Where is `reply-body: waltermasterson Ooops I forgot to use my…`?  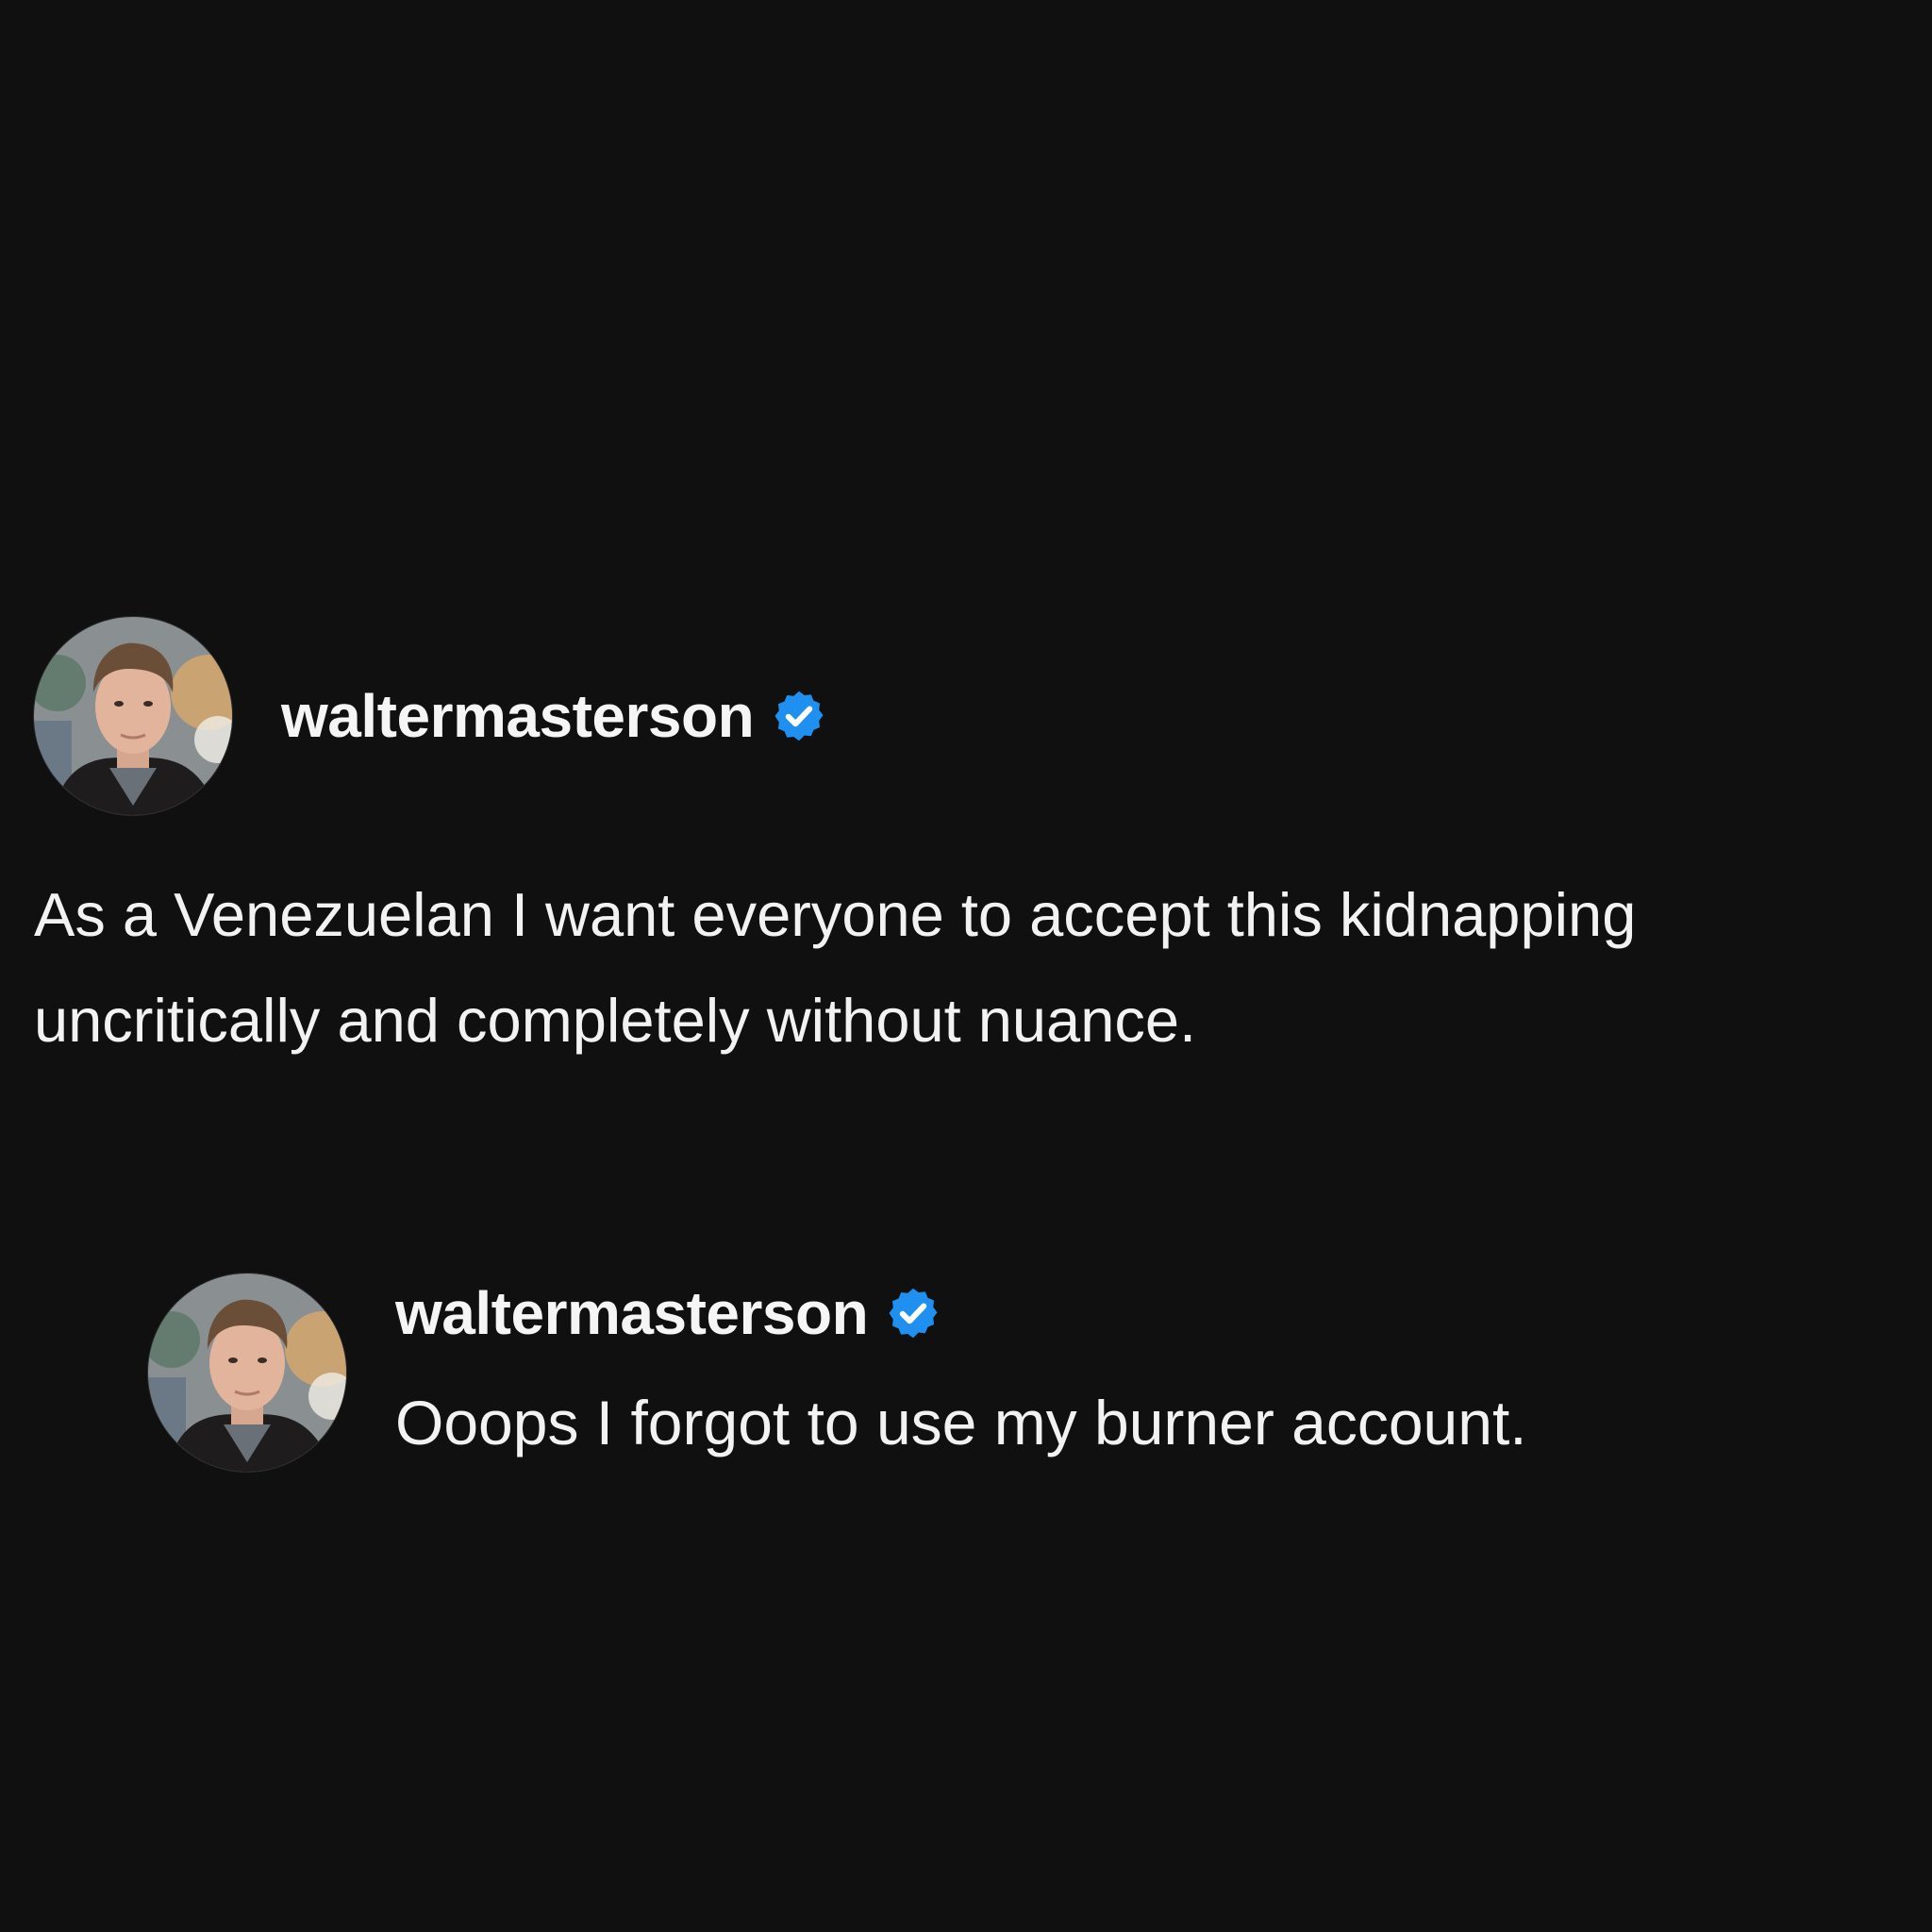
reply-body: waltermasterson Ooops I forgot to use my… is located at coordinates (961, 1366).